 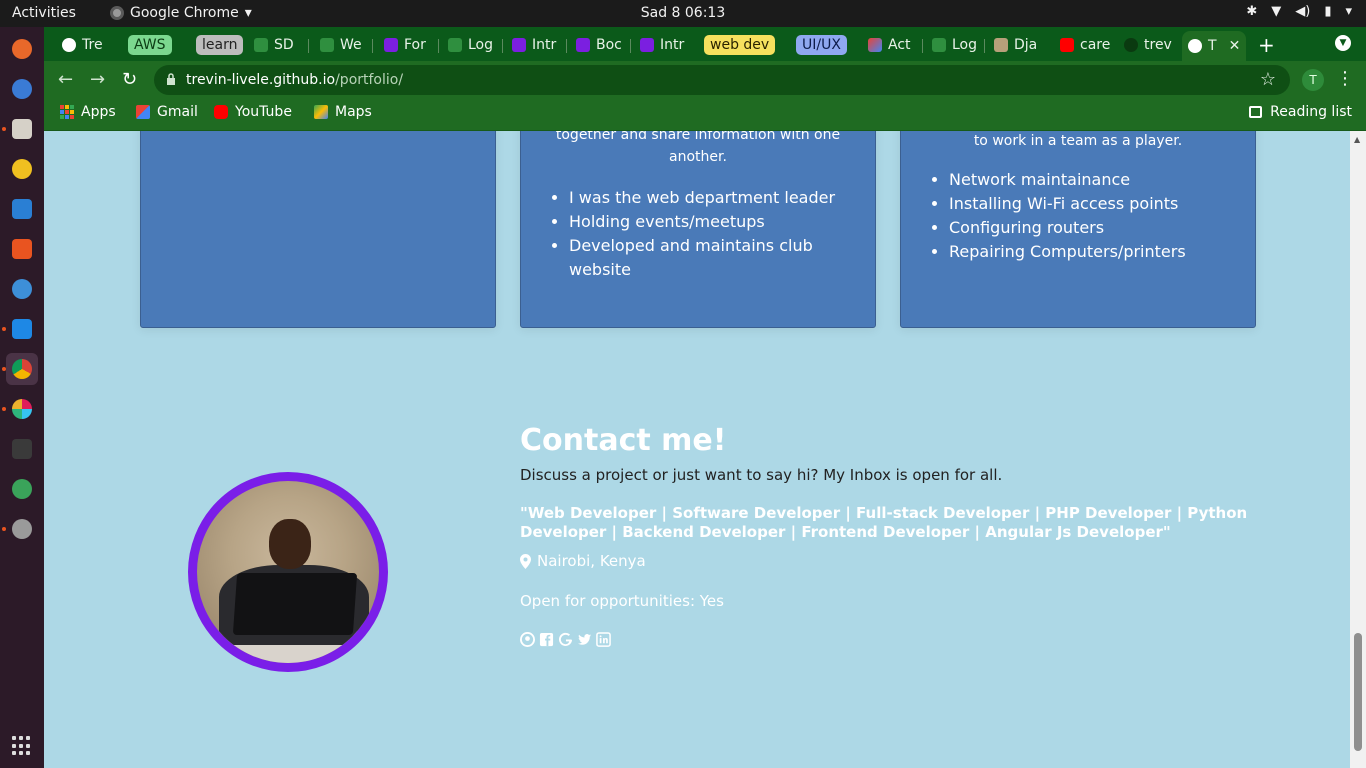 I want to click on reload-icon: ↻, so click(x=129, y=79).